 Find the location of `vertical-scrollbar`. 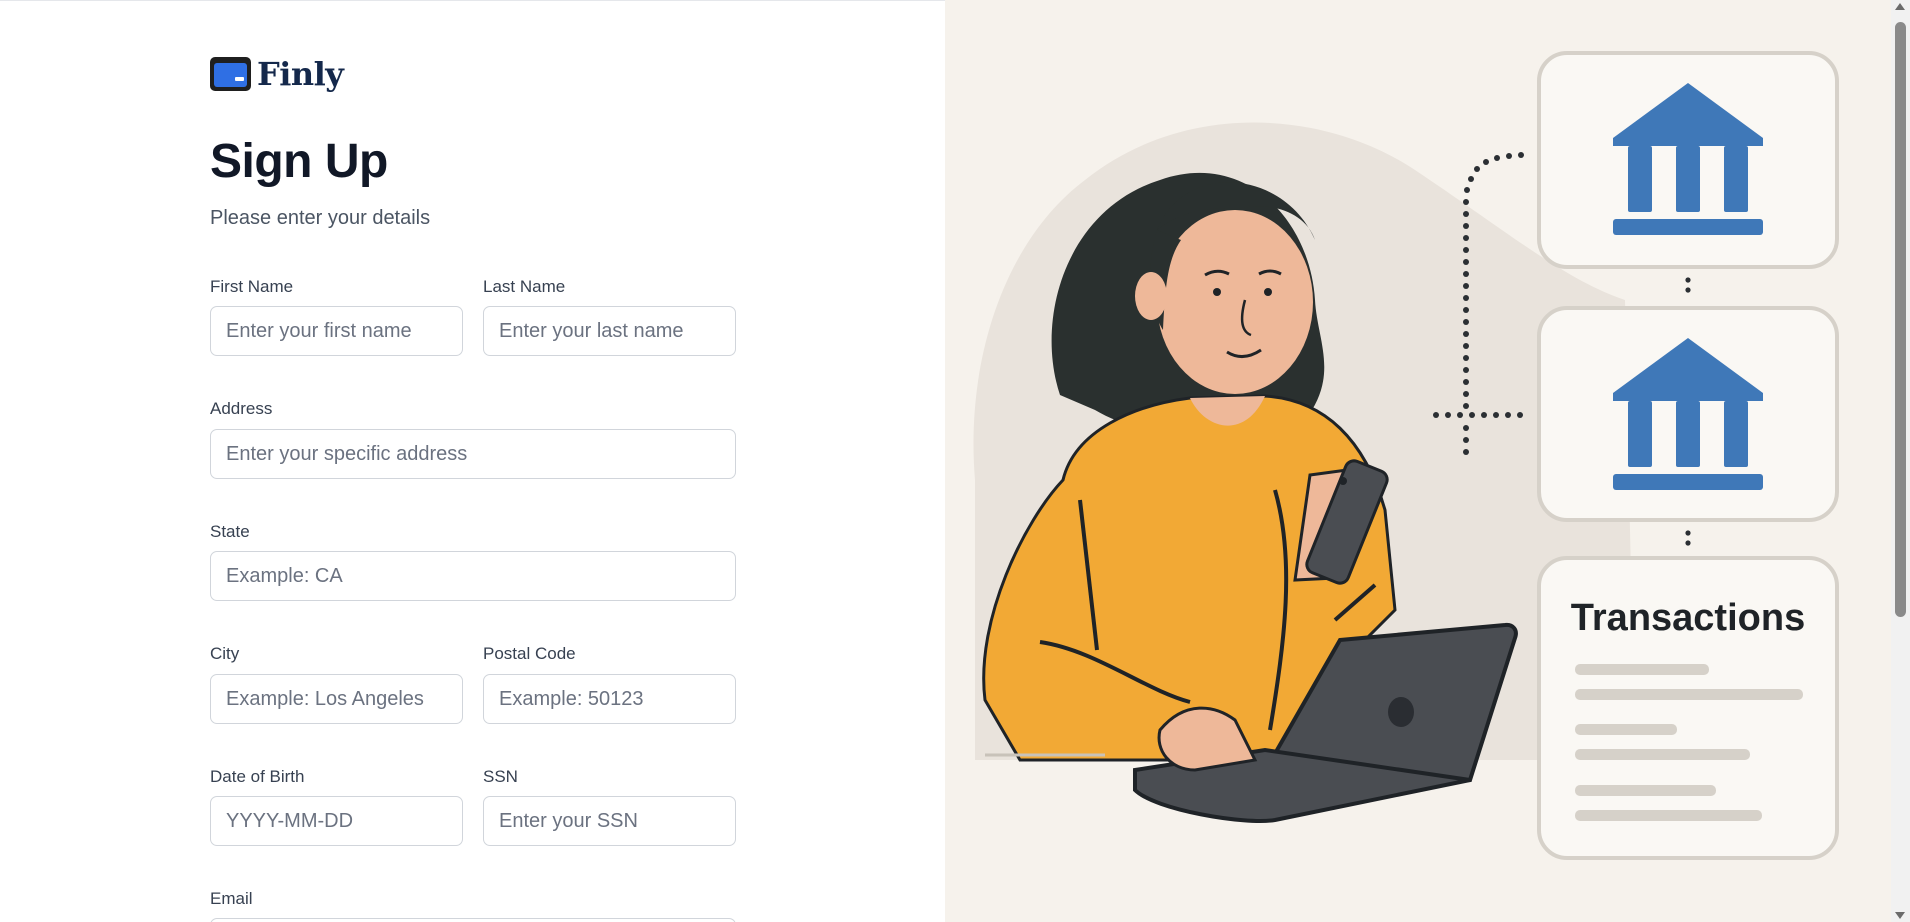

vertical-scrollbar is located at coordinates (1900, 461).